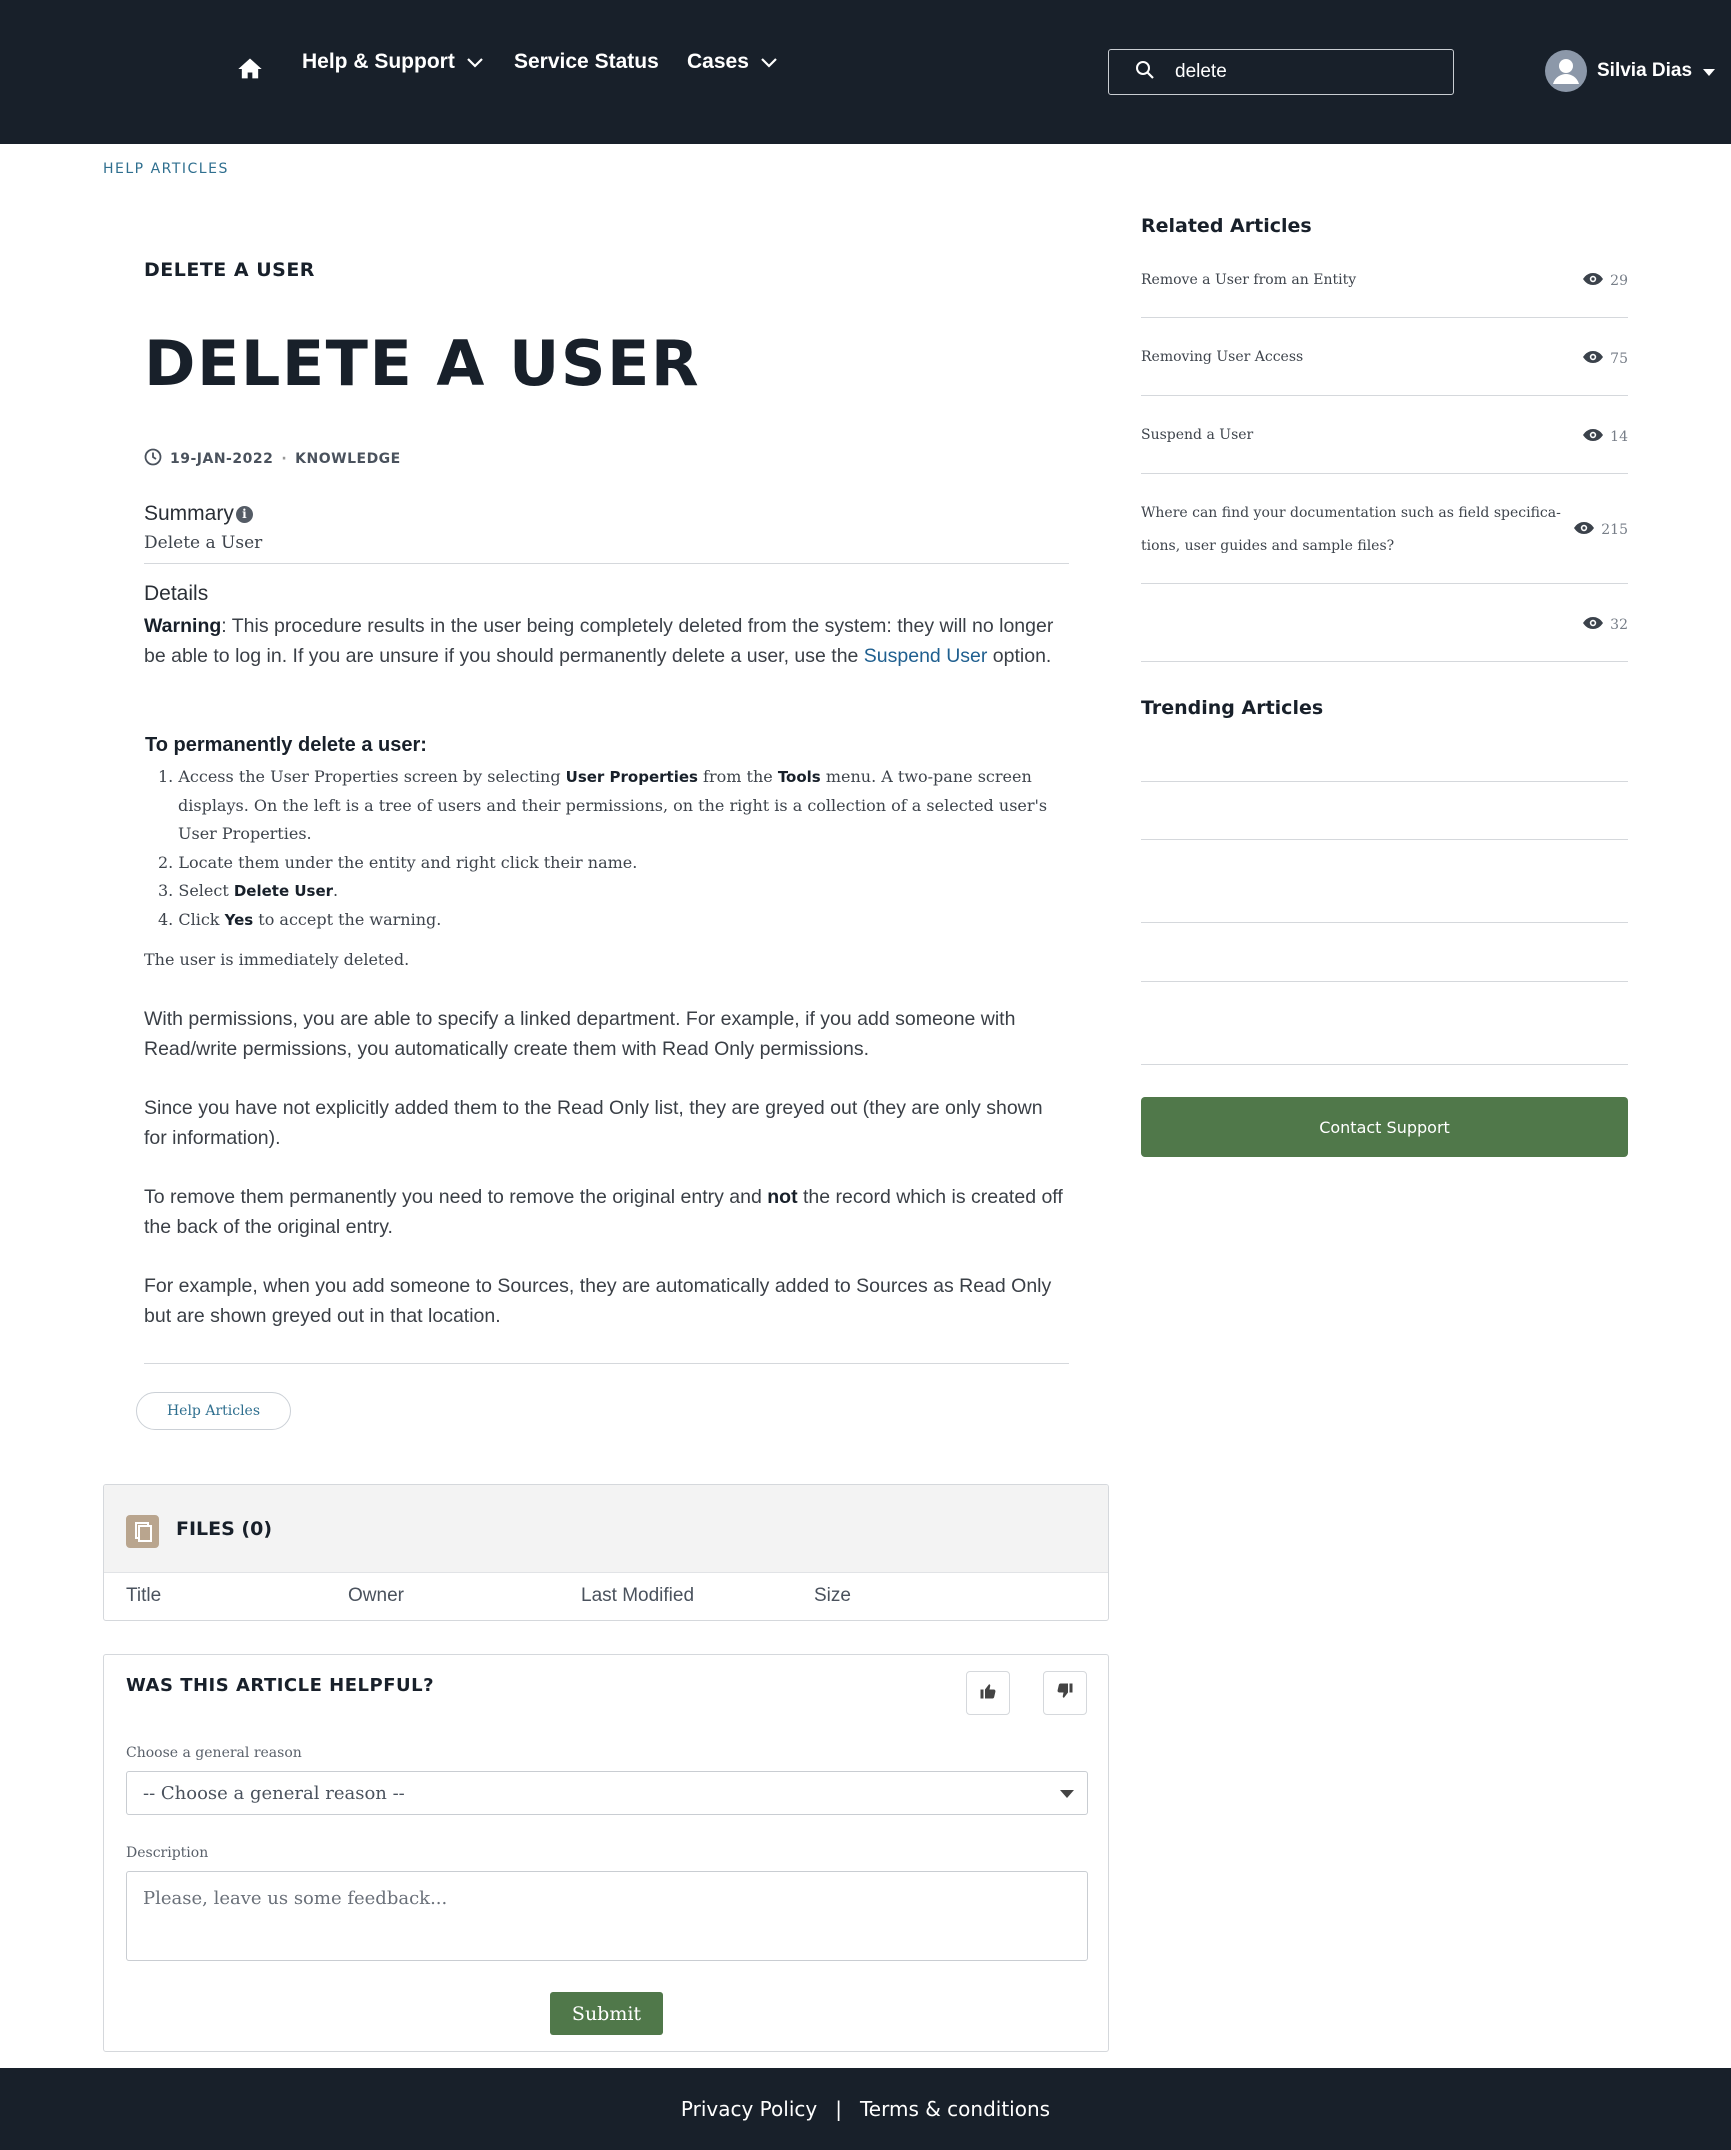  Describe the element at coordinates (1605, 359) in the screenshot. I see `view-count: 75` at that location.